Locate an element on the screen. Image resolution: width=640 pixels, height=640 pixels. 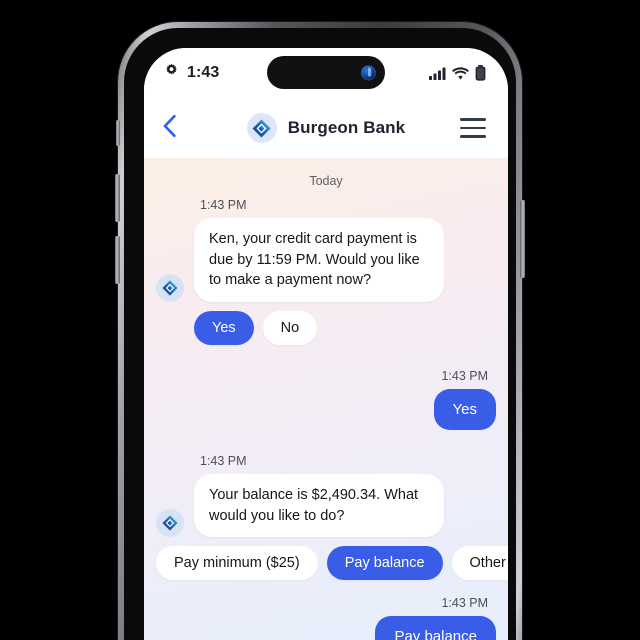
brand-name-label: Burgeon Bank is located at coordinates (346, 127).